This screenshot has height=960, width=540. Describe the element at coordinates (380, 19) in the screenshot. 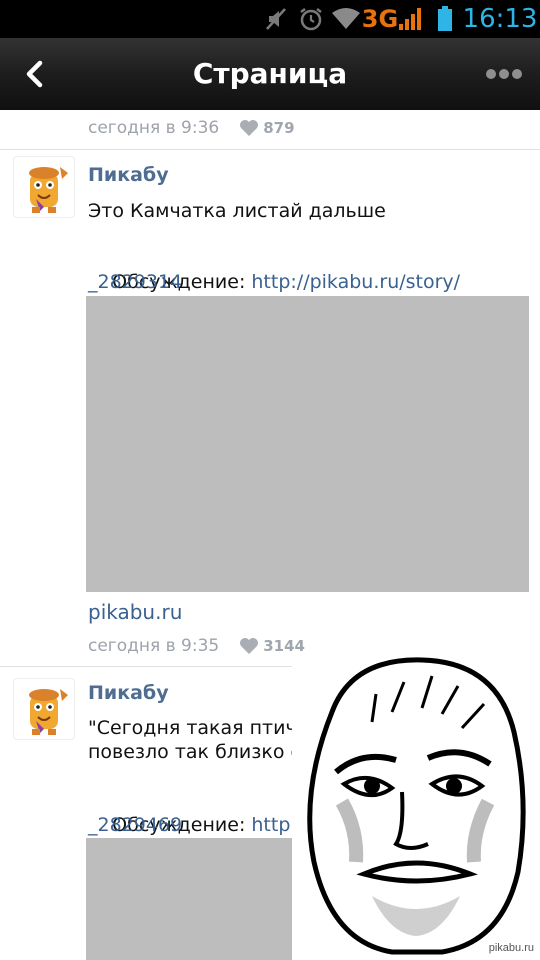

I see `network-type-label: 3G` at that location.